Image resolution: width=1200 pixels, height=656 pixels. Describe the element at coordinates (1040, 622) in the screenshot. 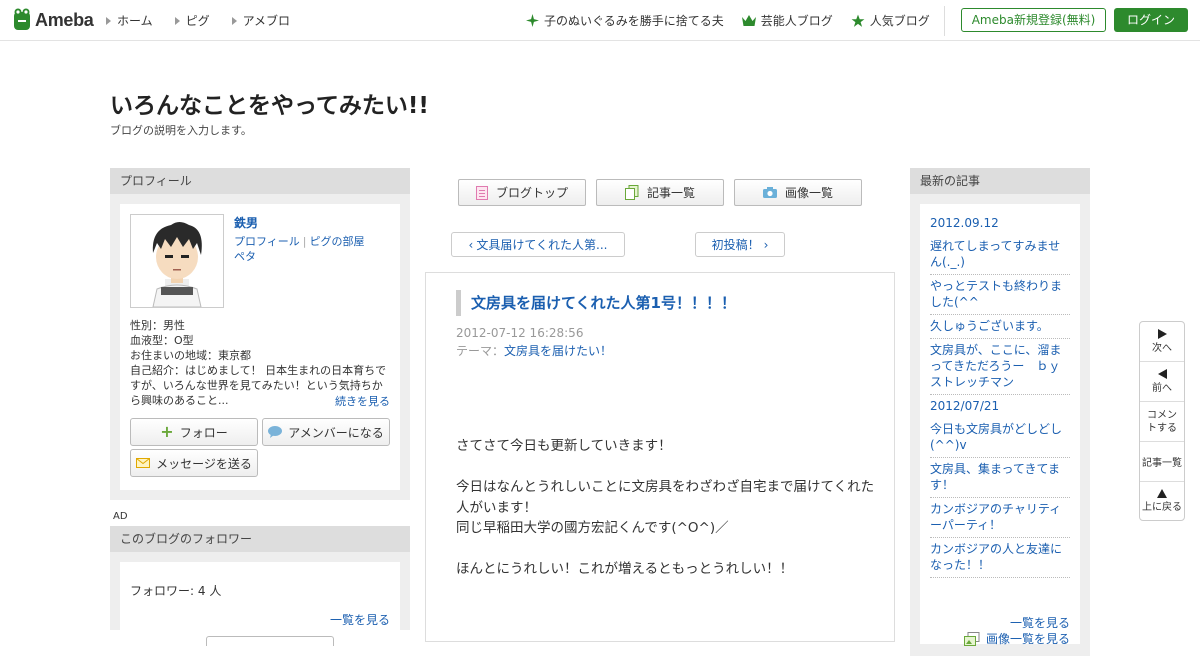

I see `recent-more-link: 一覧を見る` at that location.